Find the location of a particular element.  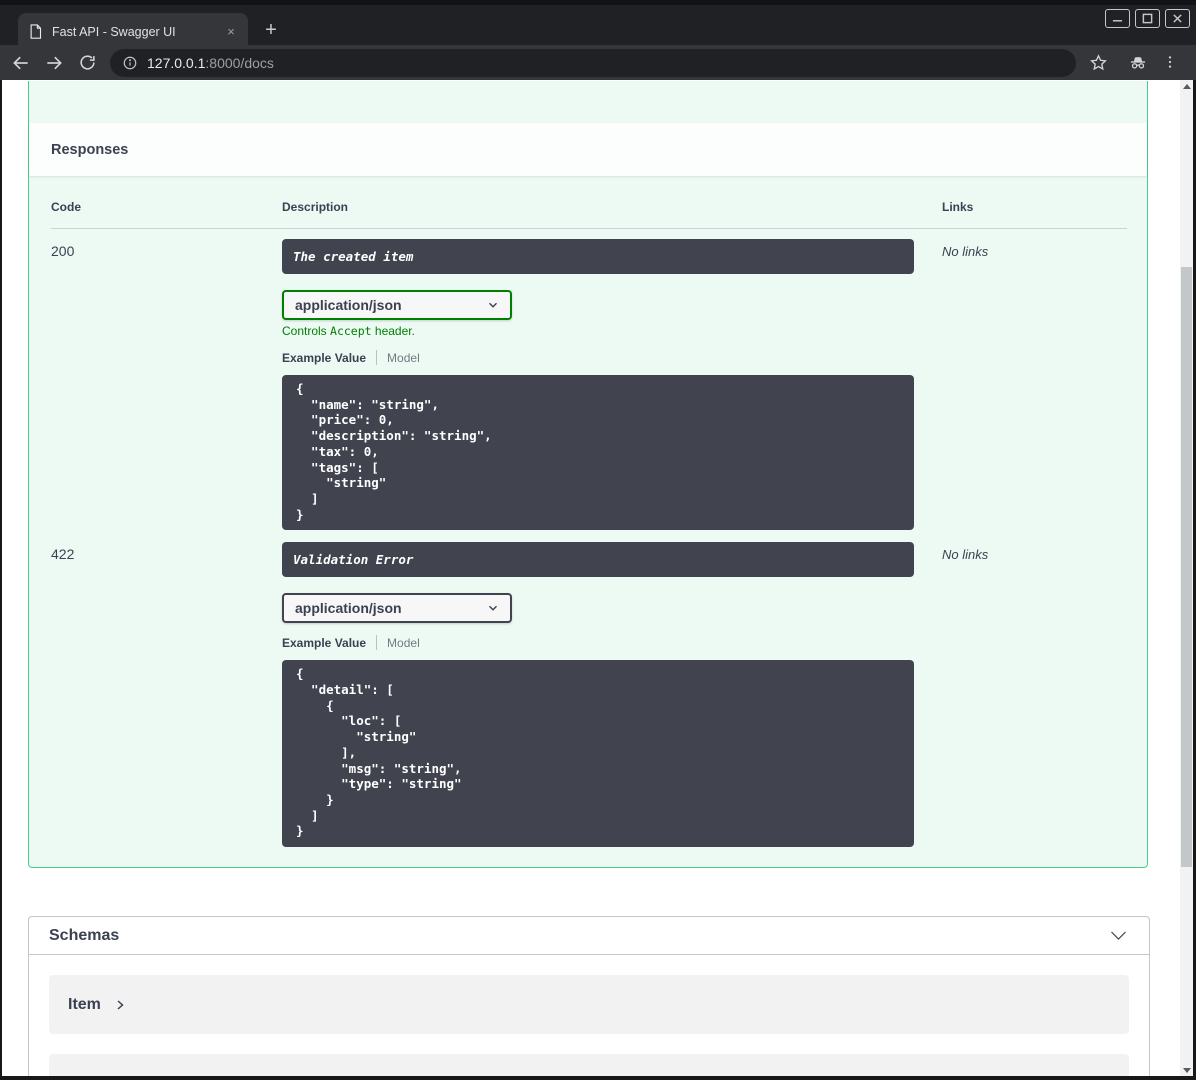

opblock-spacer is located at coordinates (588, 102).